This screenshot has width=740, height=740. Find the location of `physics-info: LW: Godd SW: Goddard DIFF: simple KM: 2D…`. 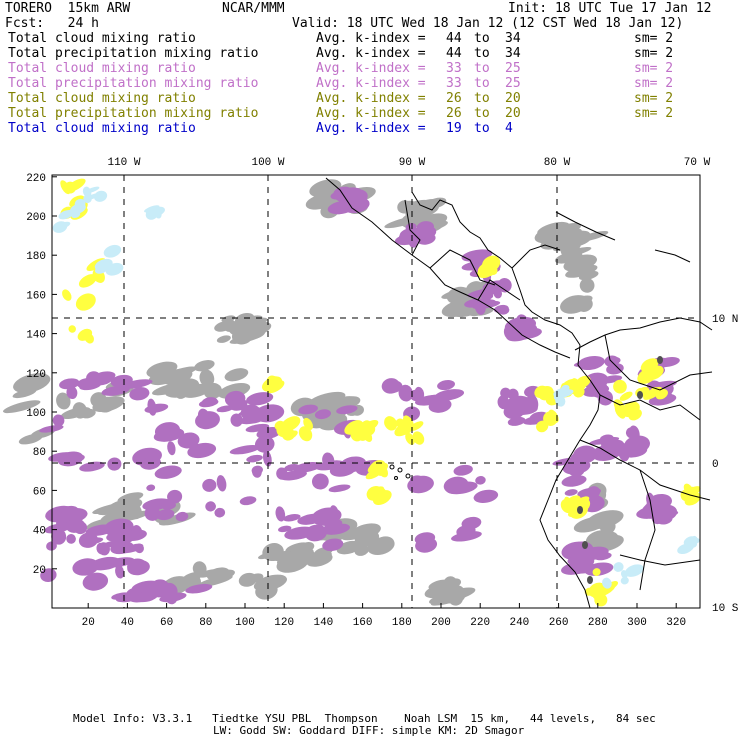

physics-info: LW: Godd SW: Goddard DIFF: simple KM: 2D… is located at coordinates (369, 730).